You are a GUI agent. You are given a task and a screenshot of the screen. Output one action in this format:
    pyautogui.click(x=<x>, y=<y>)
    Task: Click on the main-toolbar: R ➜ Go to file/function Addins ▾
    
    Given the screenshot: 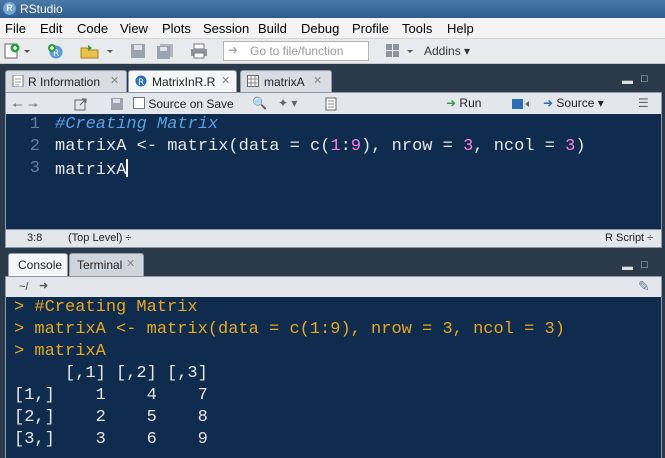 What is the action you would take?
    pyautogui.click(x=332, y=51)
    